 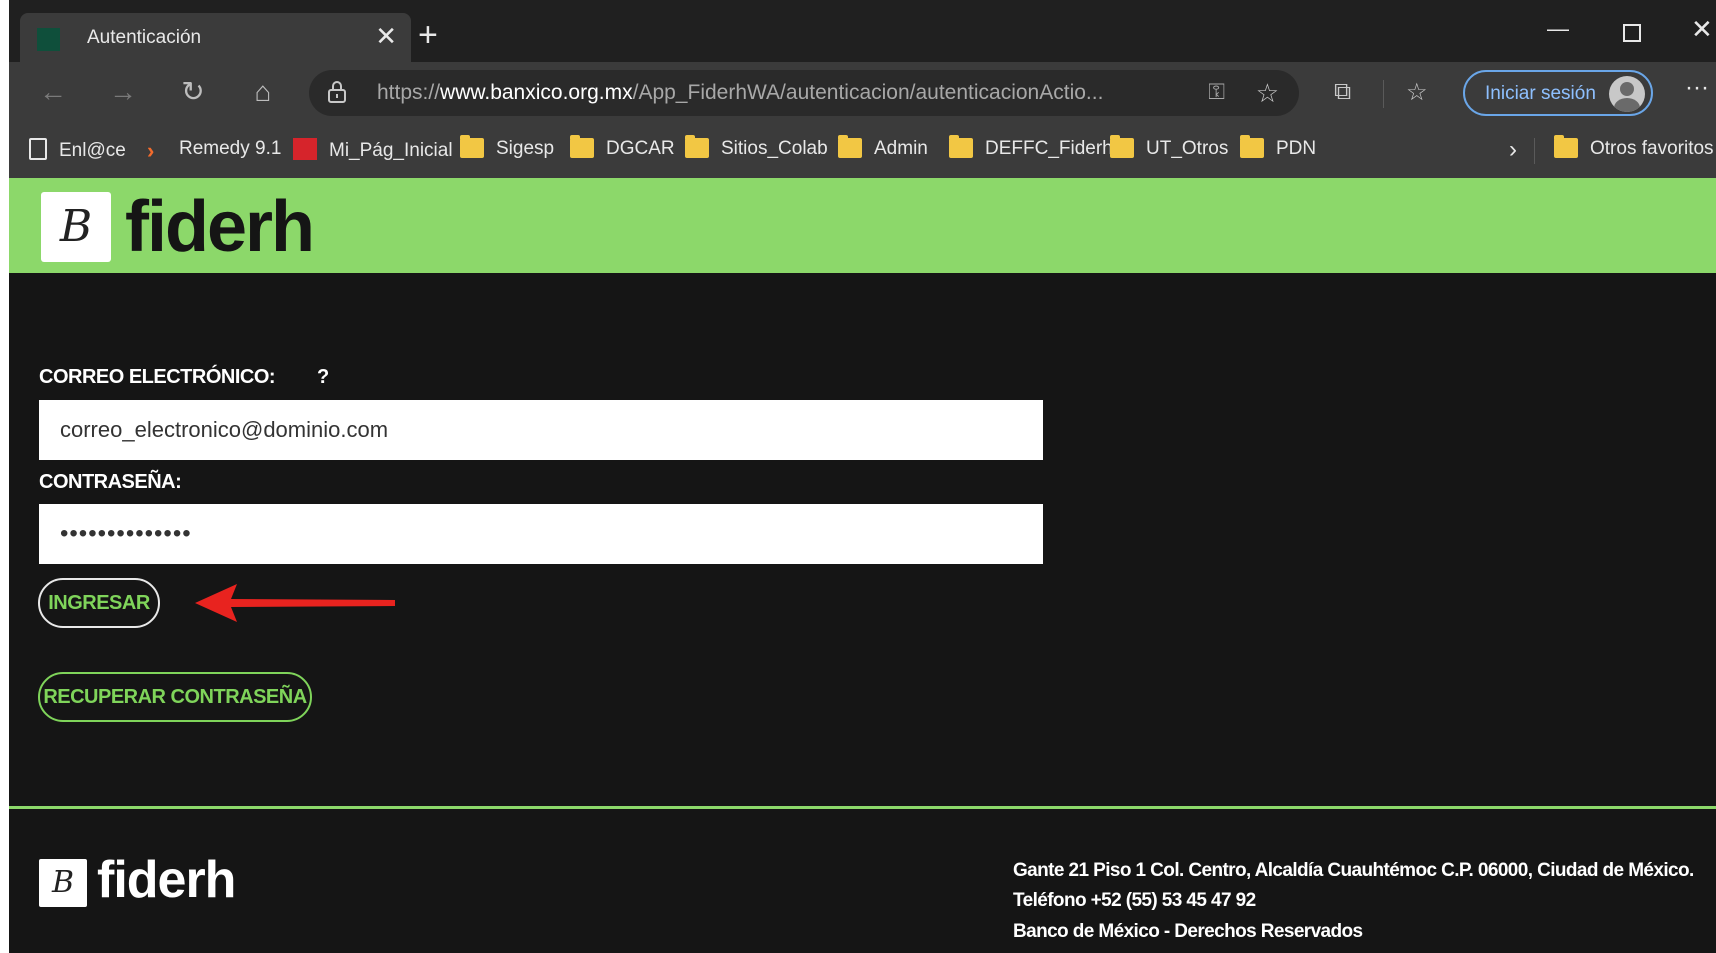 I want to click on minimize-window-button: —, so click(x=1558, y=29).